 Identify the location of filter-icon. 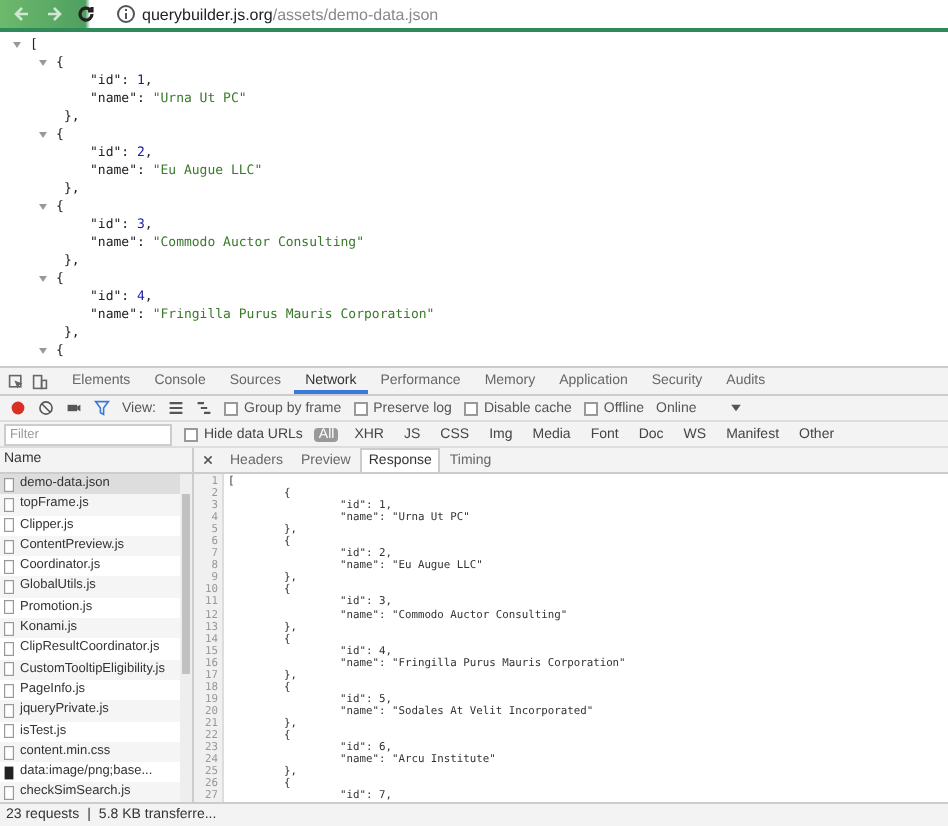
(102, 408).